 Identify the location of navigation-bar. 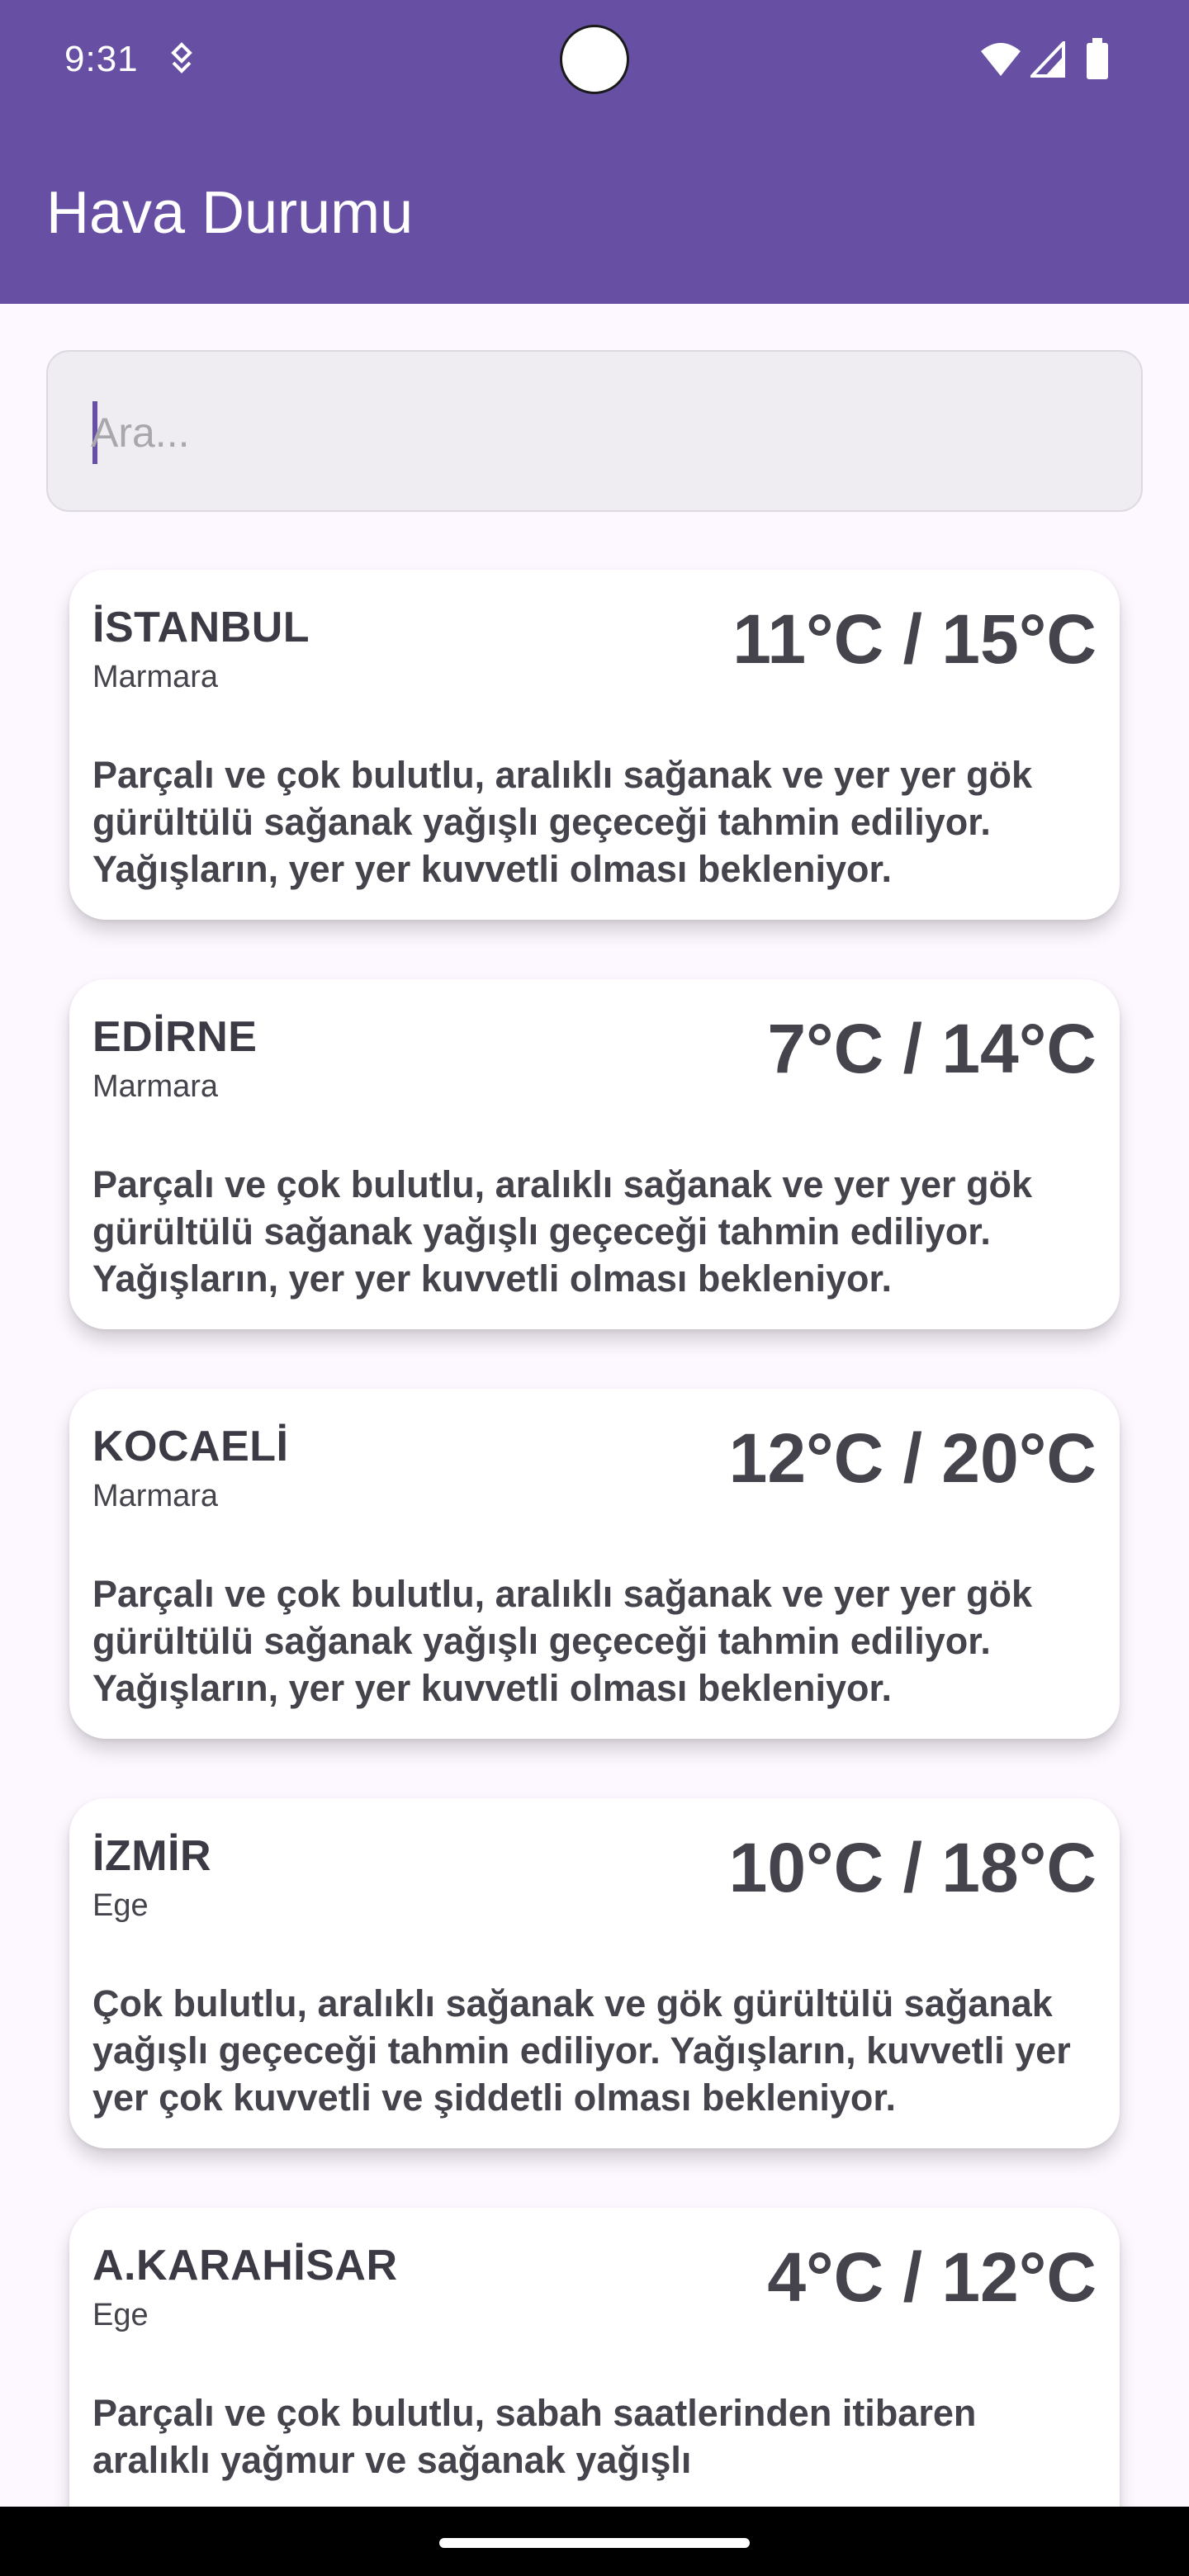
(594, 2541).